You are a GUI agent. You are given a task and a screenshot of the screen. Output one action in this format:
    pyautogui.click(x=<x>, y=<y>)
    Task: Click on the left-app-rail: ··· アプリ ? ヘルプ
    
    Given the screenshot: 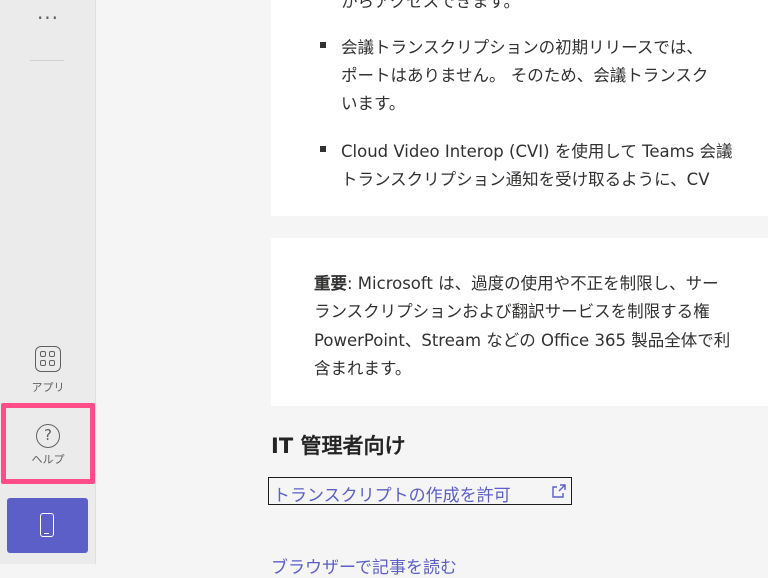 What is the action you would take?
    pyautogui.click(x=48, y=282)
    